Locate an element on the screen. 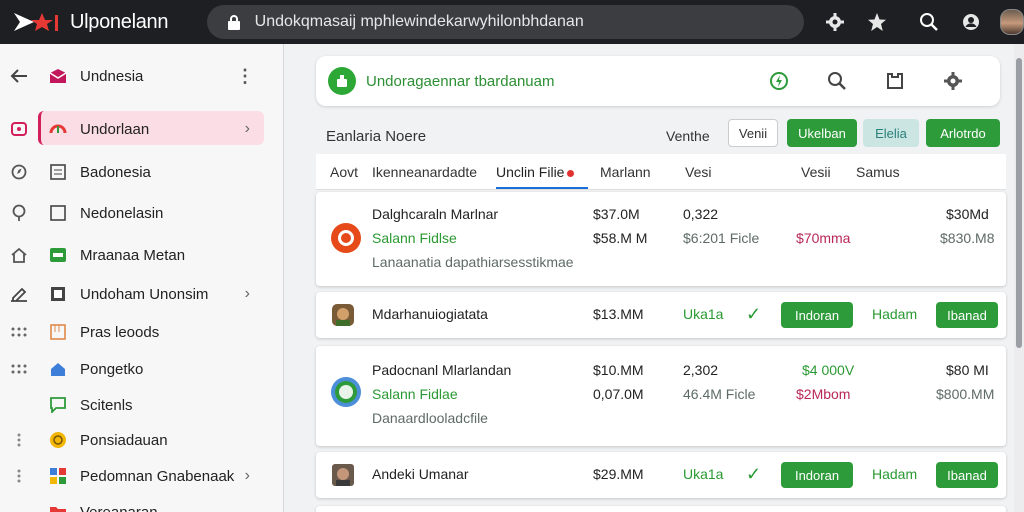 The height and width of the screenshot is (512, 1024). tab-samus: Samus is located at coordinates (878, 172).